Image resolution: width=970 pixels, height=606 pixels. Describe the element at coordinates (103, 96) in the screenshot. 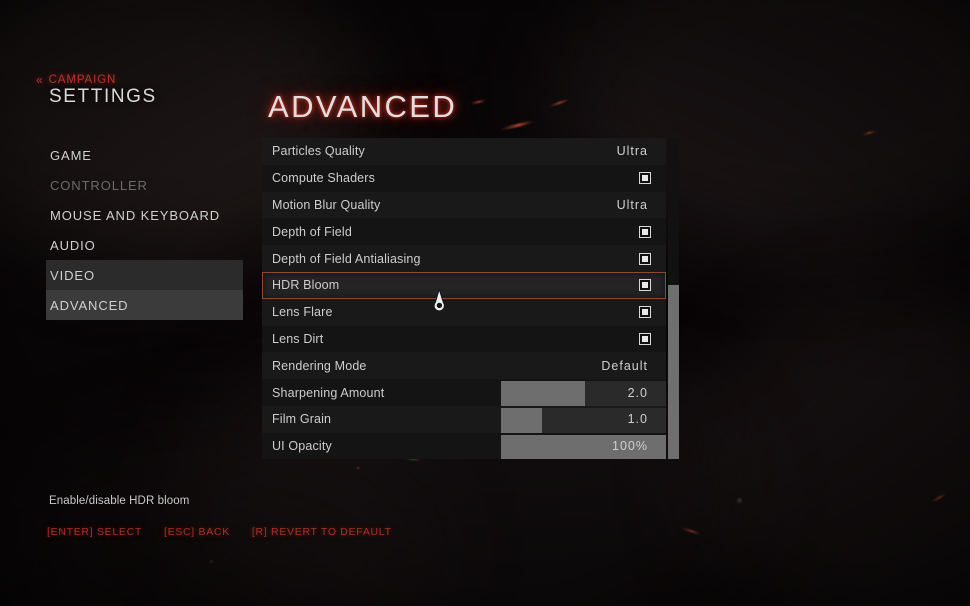

I see `page-header-title: SETTINGS` at that location.